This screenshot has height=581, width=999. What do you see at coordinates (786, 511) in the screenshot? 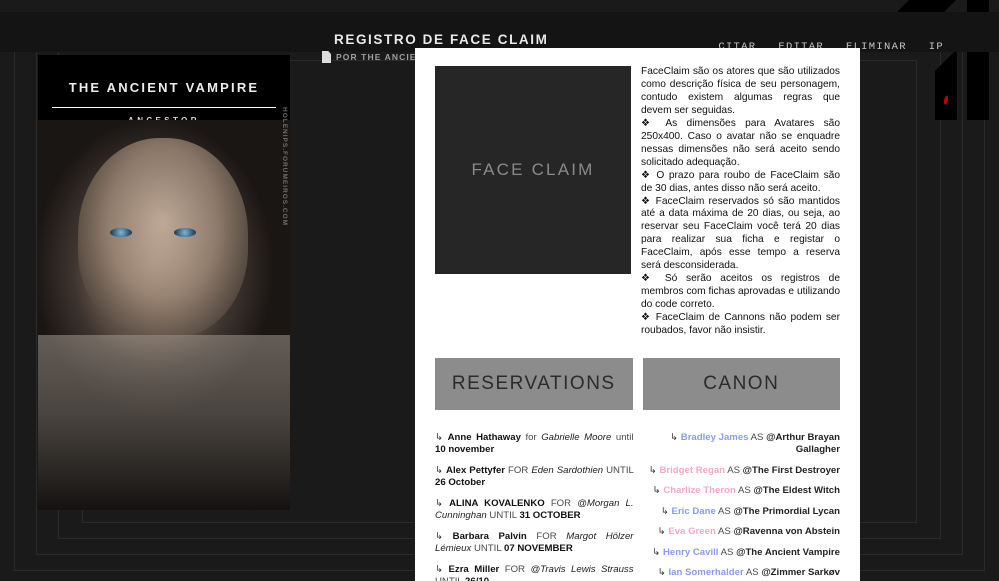
I see `entry-character-name: @The Primordial Lycan` at bounding box center [786, 511].